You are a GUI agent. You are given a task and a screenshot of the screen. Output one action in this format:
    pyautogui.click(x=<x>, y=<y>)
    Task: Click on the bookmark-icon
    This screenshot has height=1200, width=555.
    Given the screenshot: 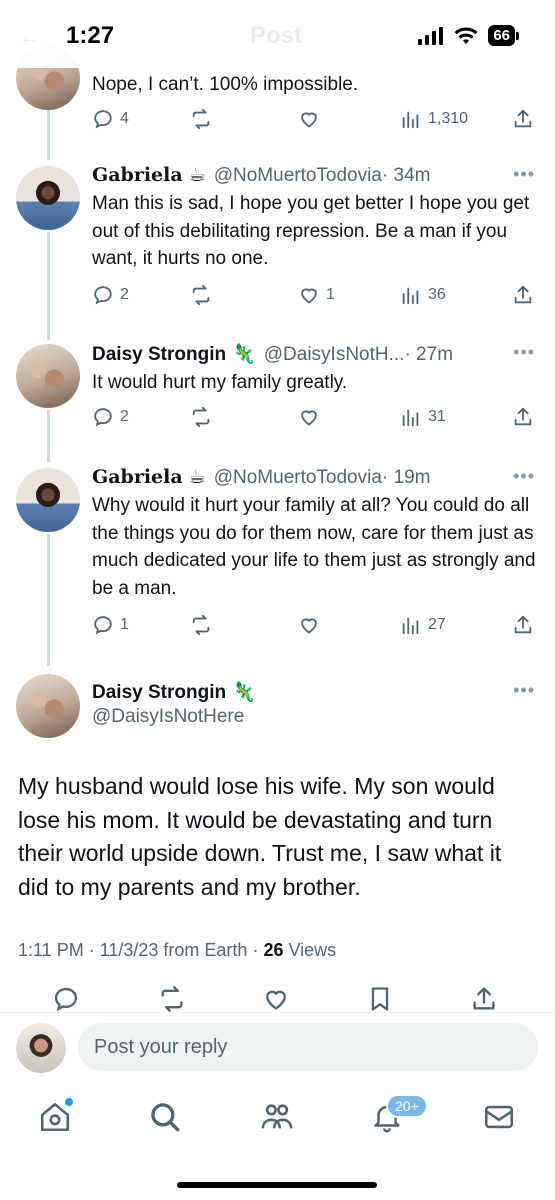 What is the action you would take?
    pyautogui.click(x=380, y=999)
    